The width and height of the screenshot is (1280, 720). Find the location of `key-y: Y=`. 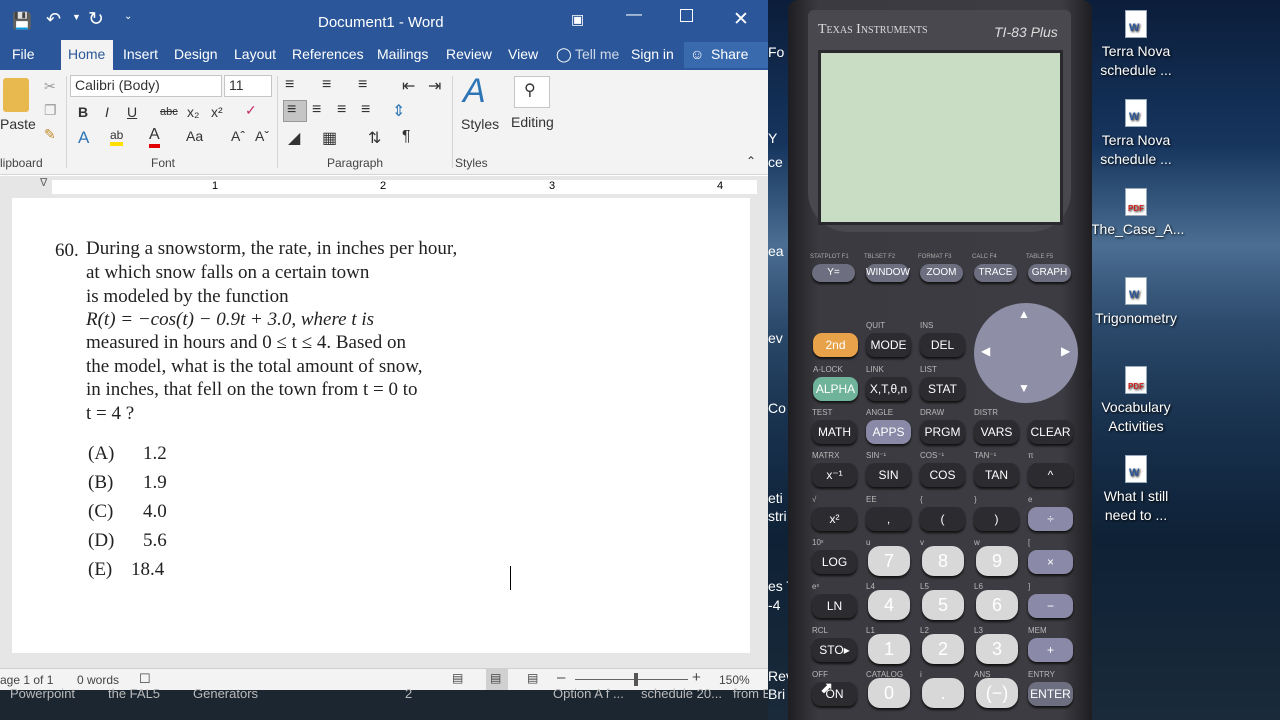

key-y: Y= is located at coordinates (833, 273).